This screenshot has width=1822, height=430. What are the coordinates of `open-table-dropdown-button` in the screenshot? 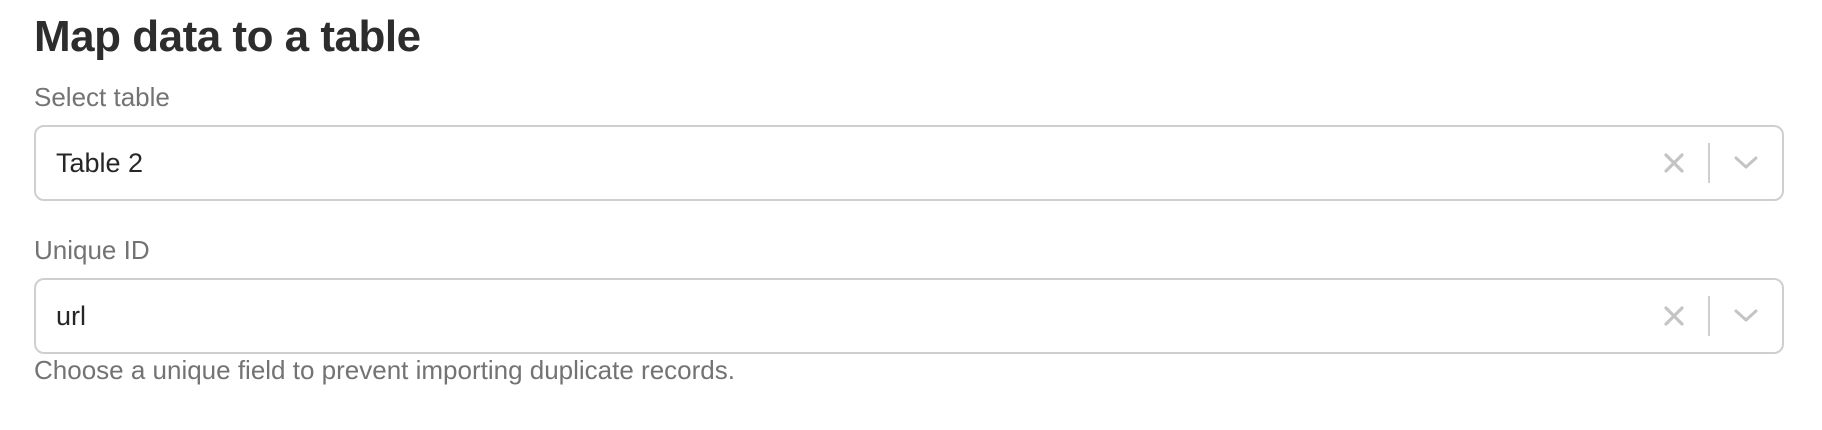 It's located at (1746, 163).